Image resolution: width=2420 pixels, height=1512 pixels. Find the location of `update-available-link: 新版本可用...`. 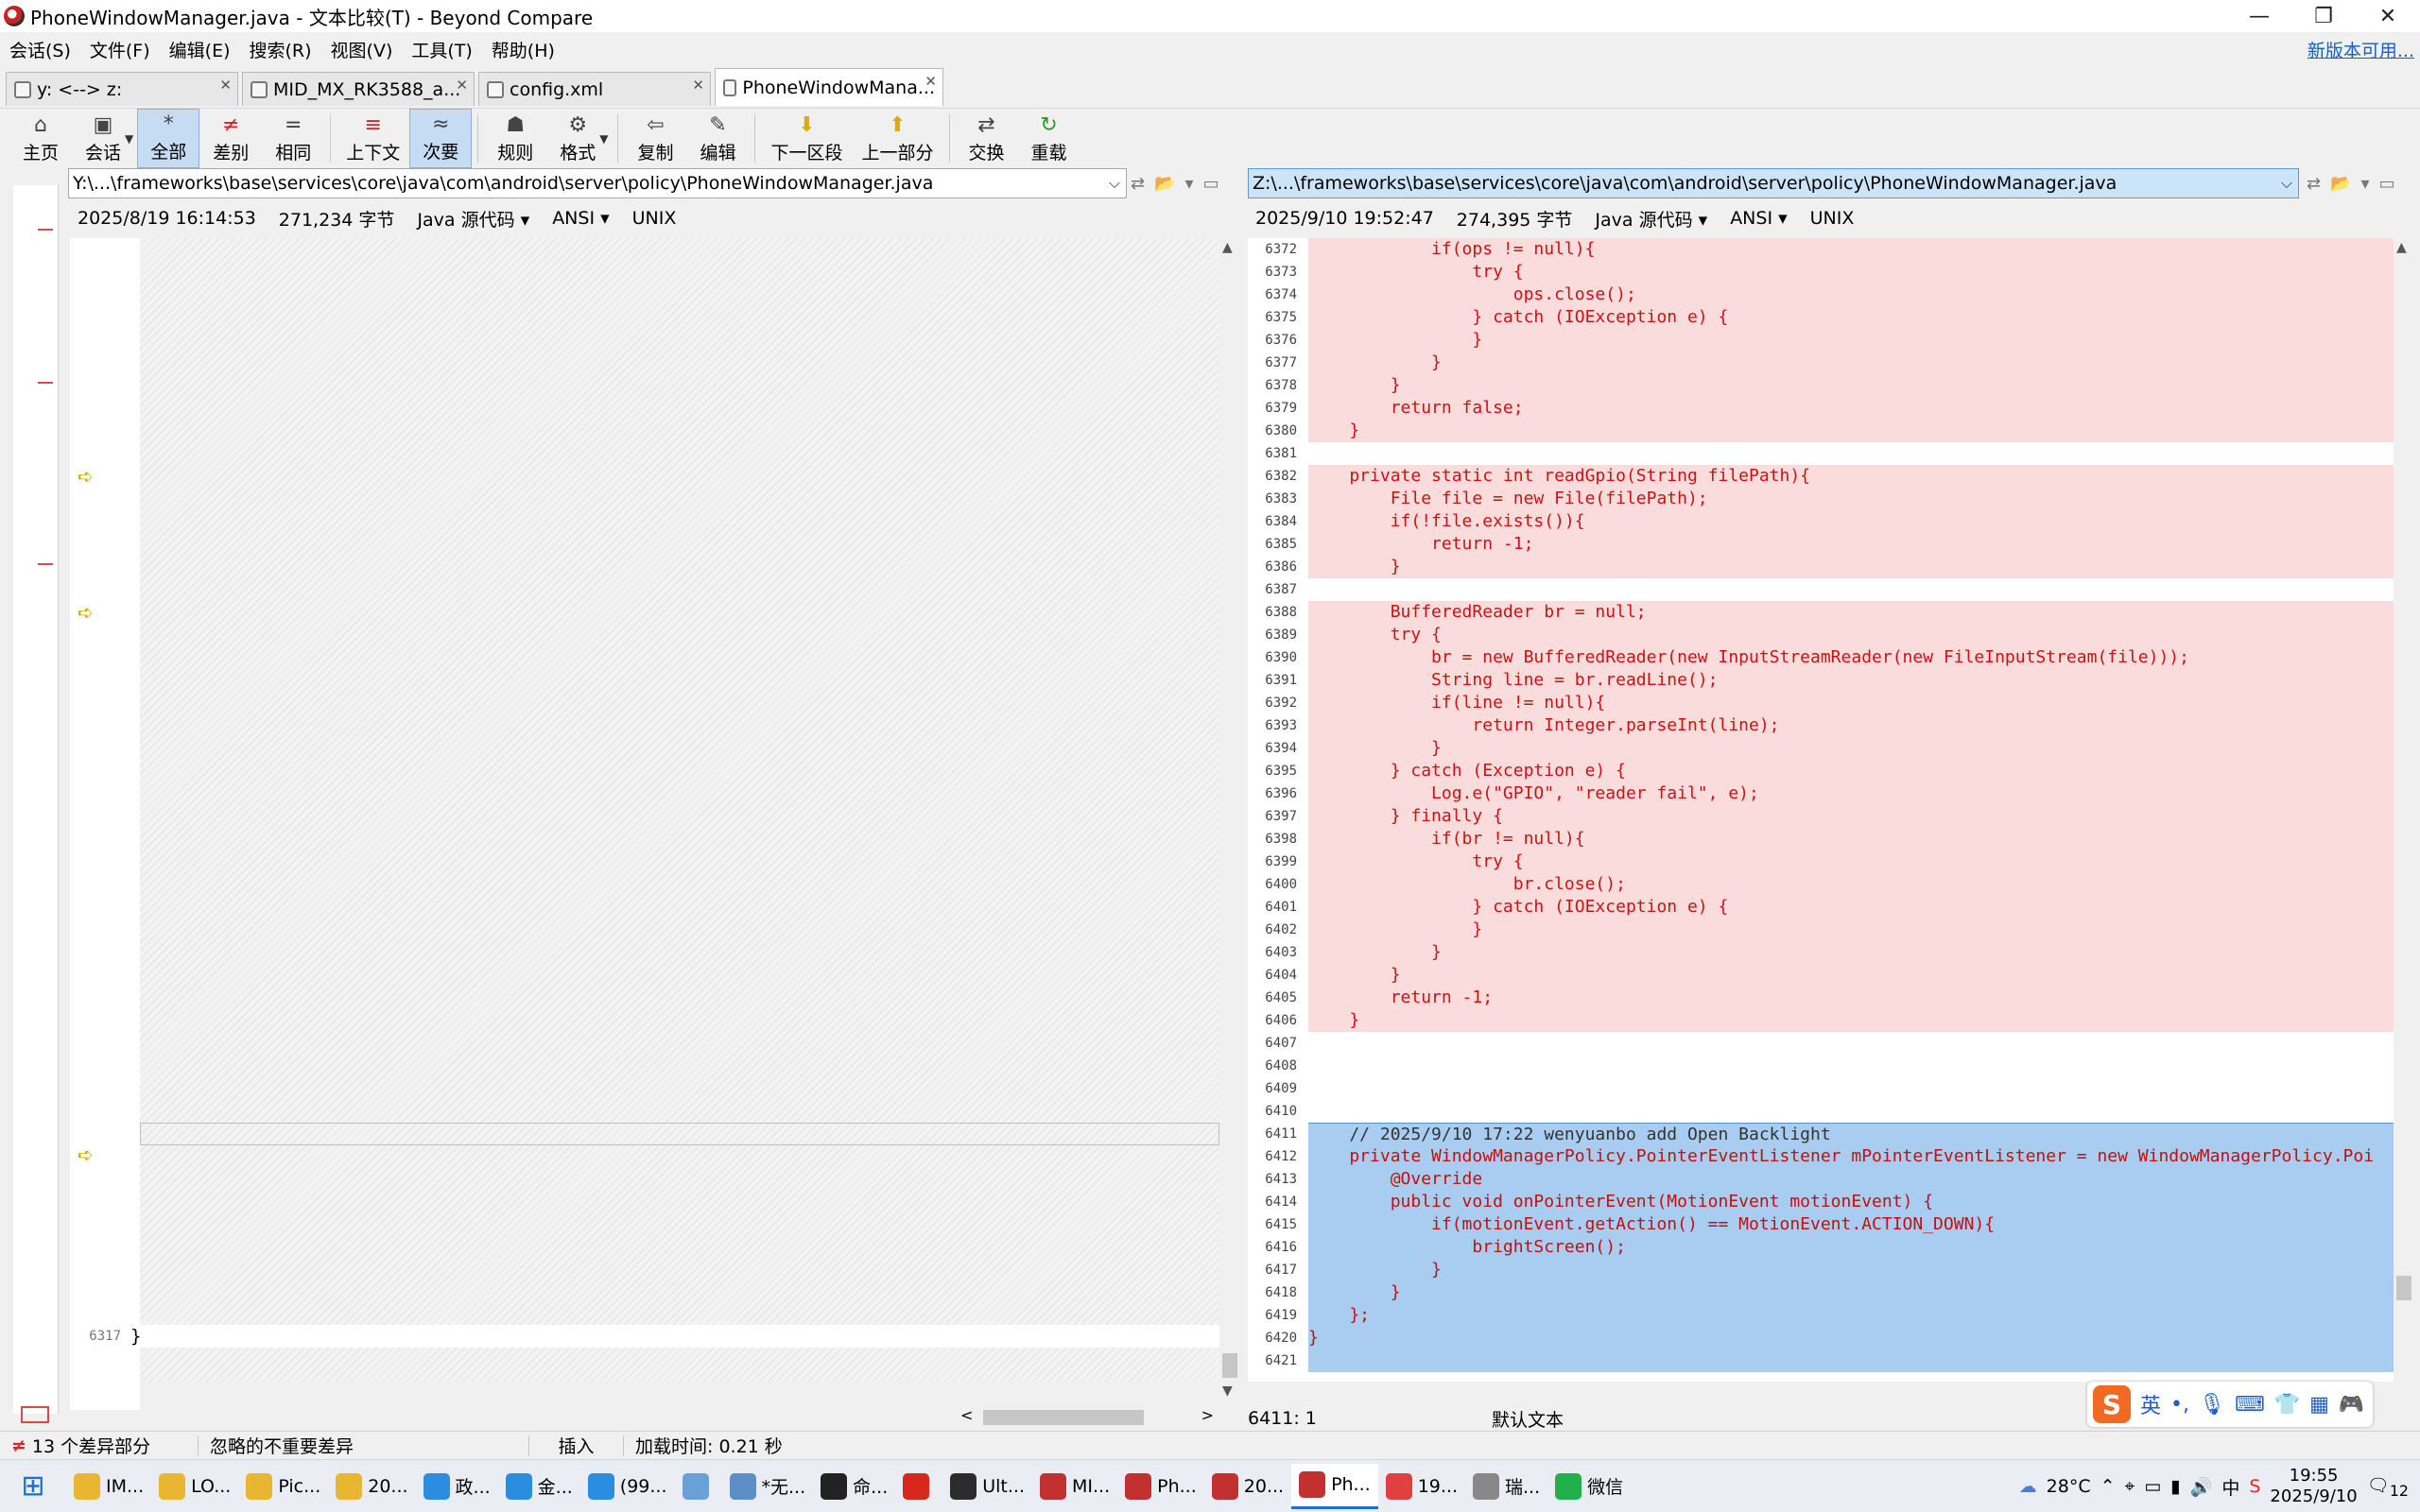

update-available-link: 新版本可用... is located at coordinates (2361, 49).